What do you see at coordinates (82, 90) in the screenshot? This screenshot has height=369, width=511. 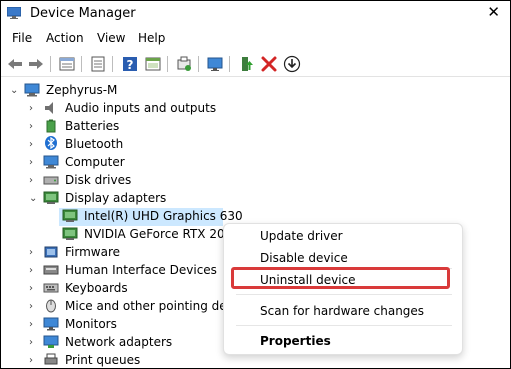 I see `tree-root-label: Zephyrus-M` at bounding box center [82, 90].